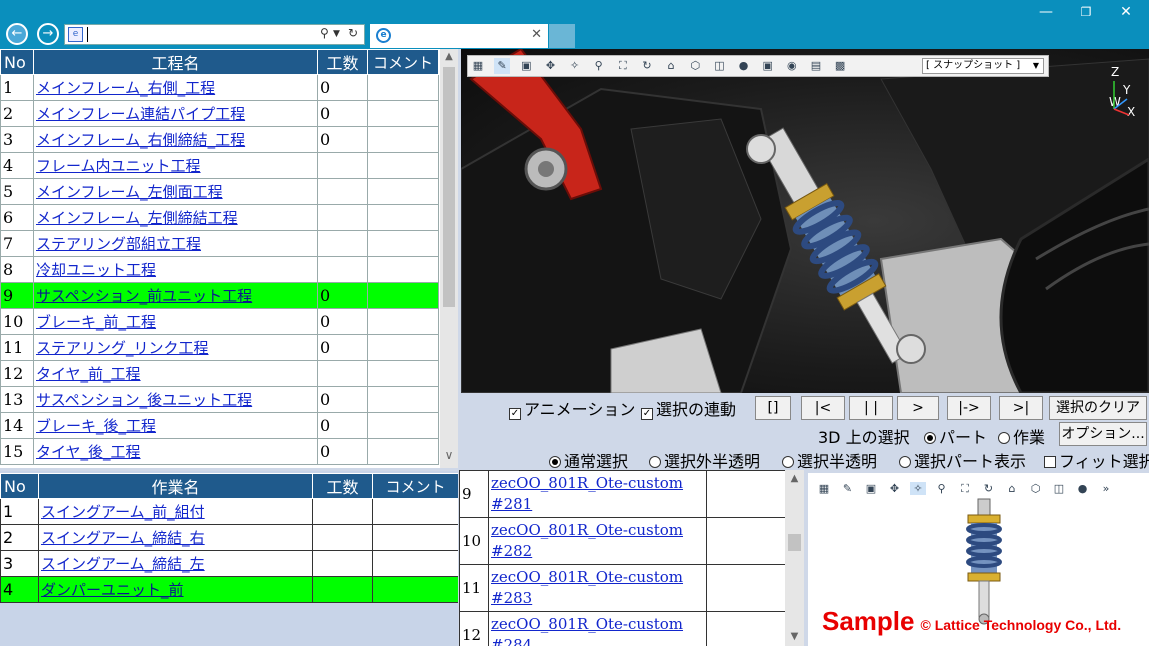  Describe the element at coordinates (794, 636) in the screenshot. I see `scroll-down-icon: ▼` at that location.